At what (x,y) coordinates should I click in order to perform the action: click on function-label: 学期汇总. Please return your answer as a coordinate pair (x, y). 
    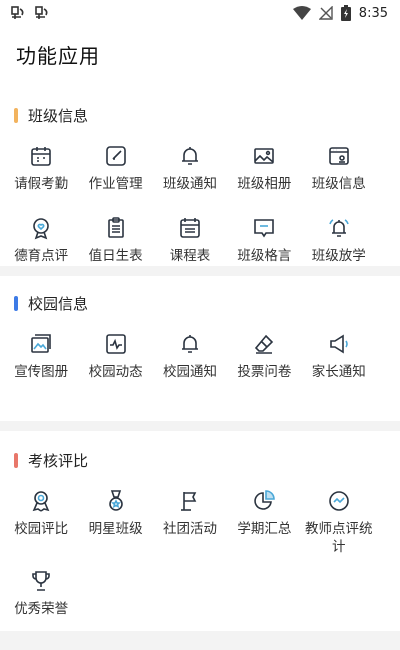
    Looking at the image, I should click on (264, 529).